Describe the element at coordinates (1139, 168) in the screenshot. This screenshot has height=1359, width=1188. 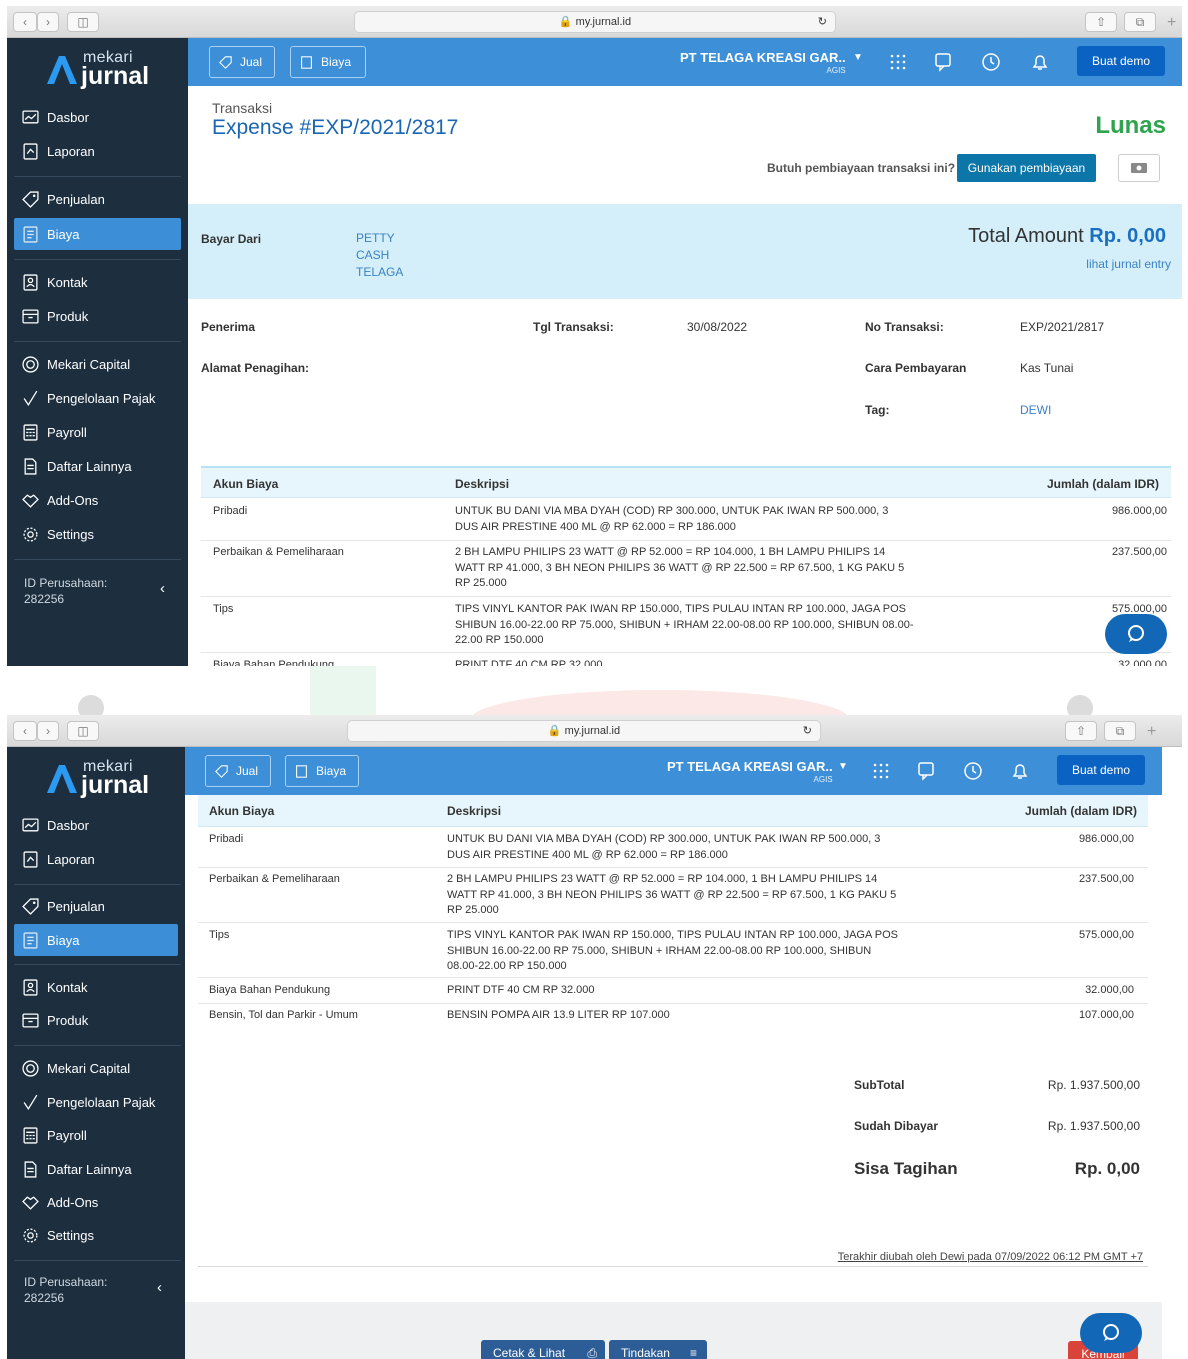
I see `camera-button` at that location.